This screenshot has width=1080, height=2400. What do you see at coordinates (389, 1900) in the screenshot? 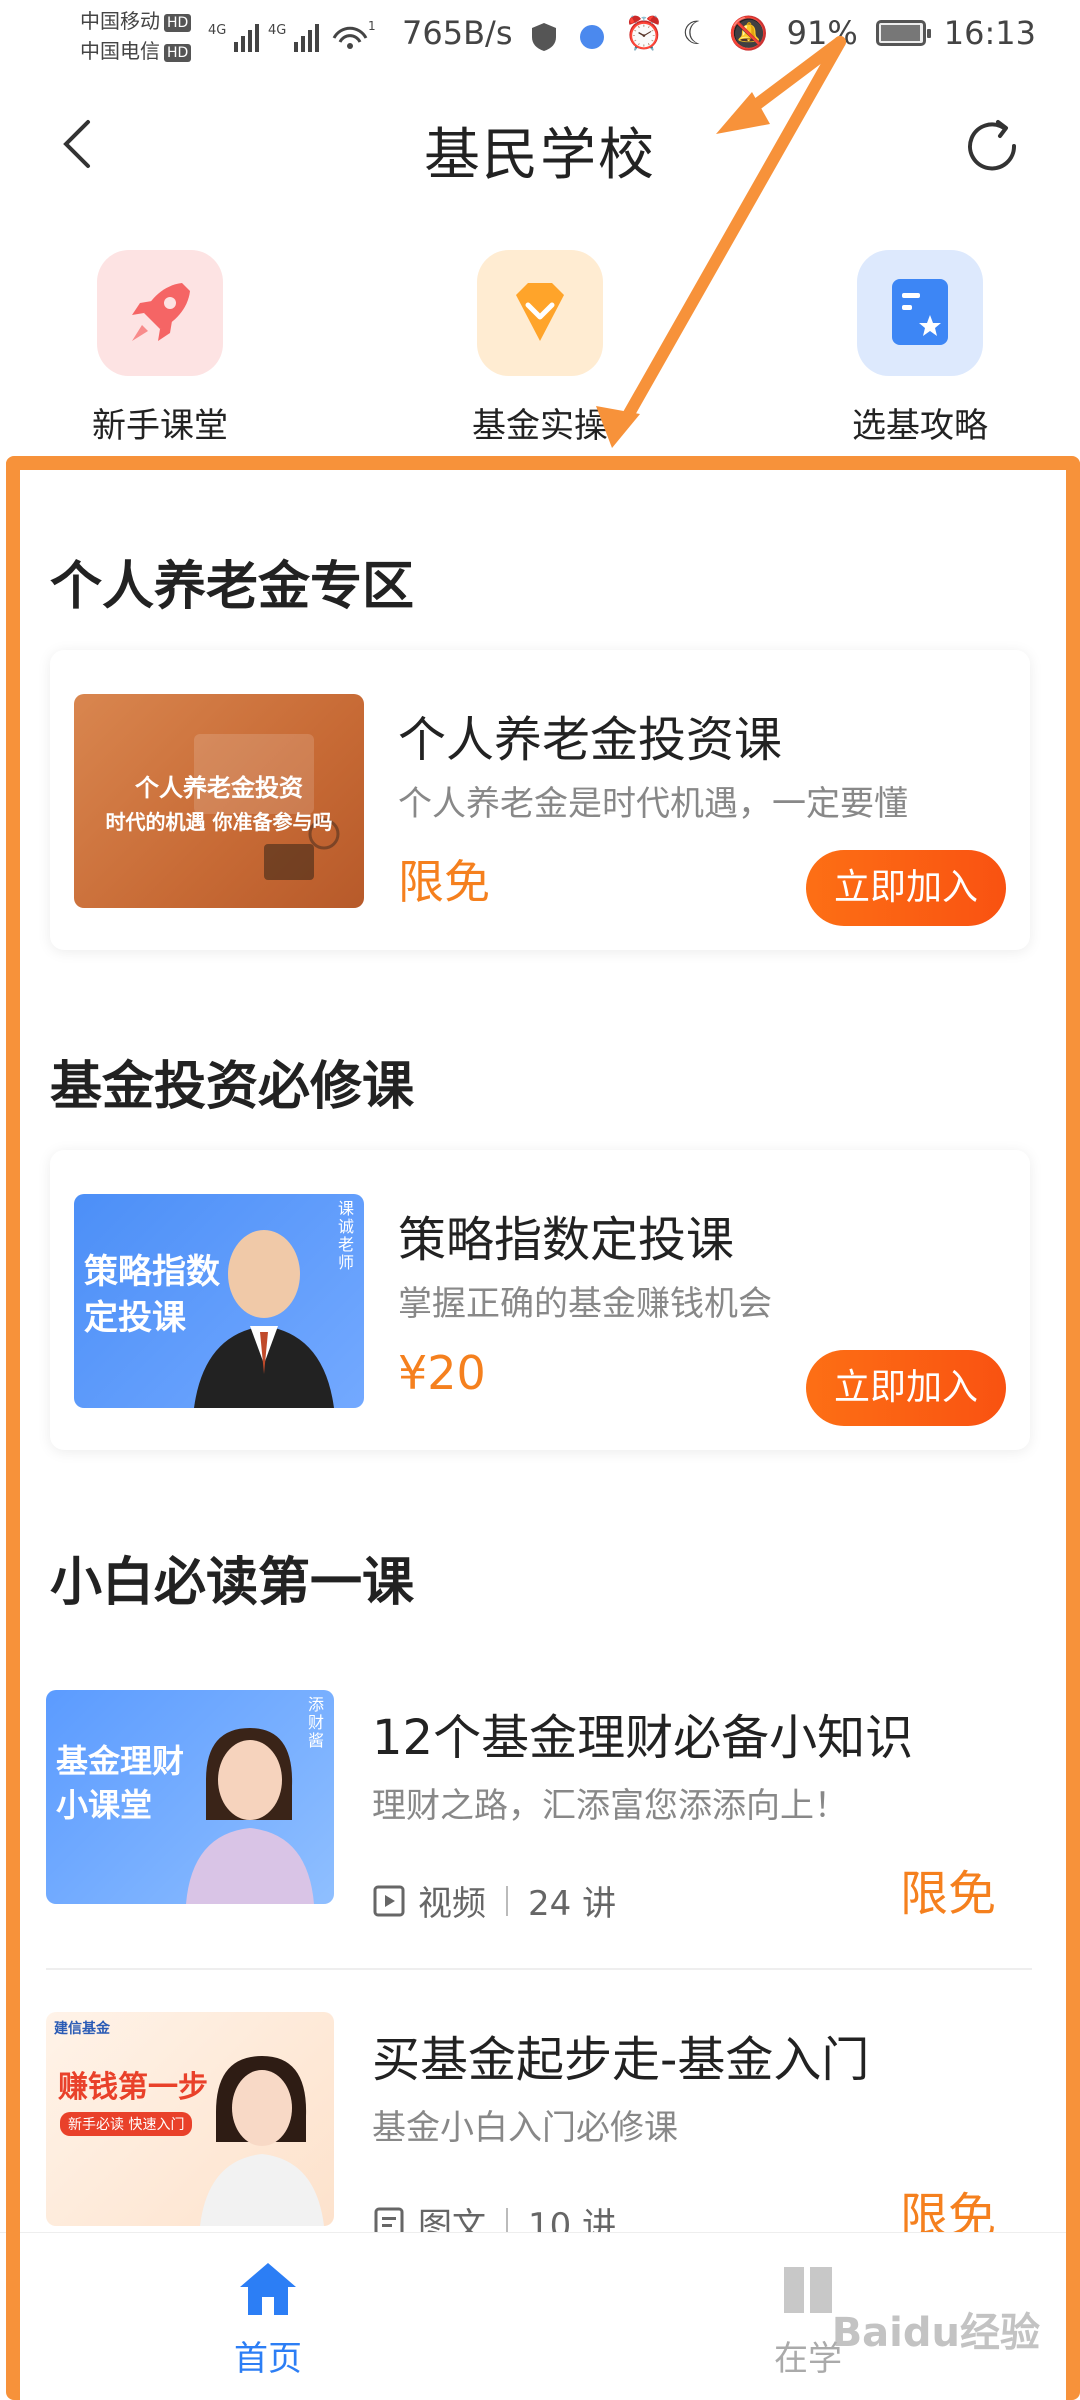
I see `video-icon` at bounding box center [389, 1900].